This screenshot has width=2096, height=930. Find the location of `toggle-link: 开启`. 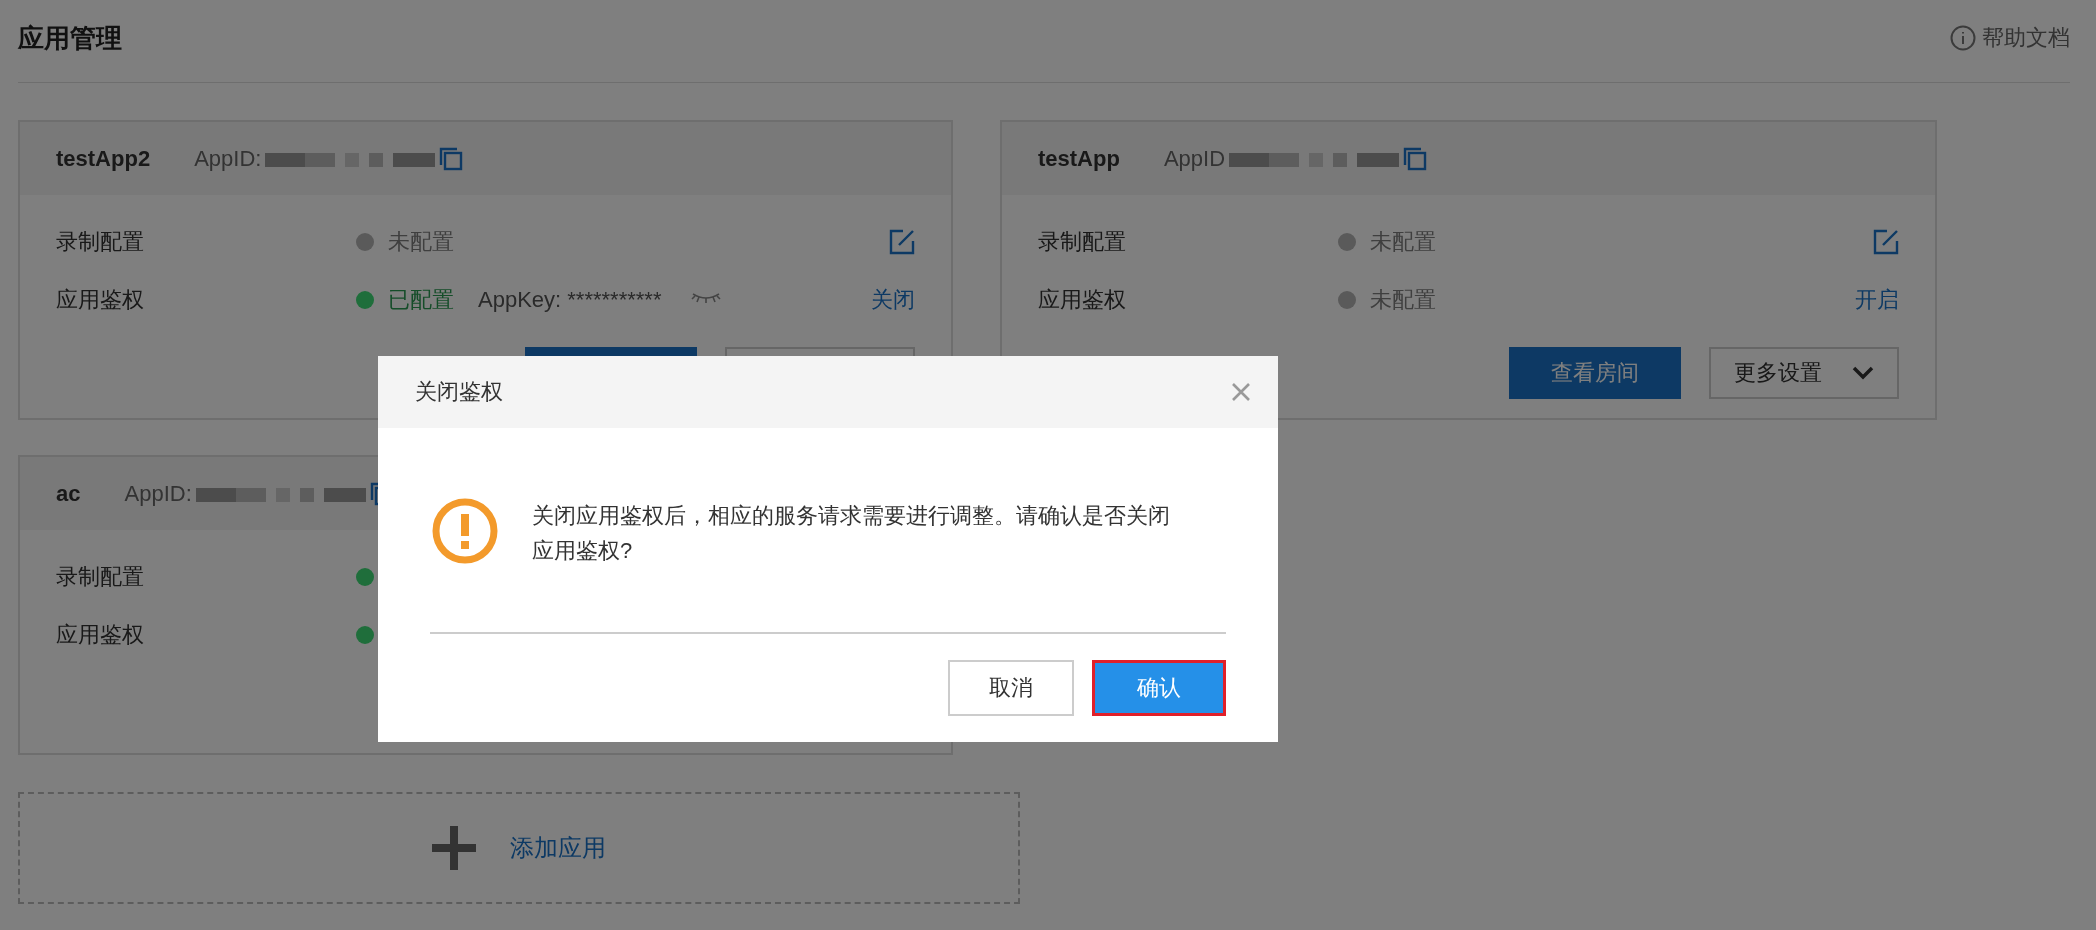

toggle-link: 开启 is located at coordinates (1877, 300).